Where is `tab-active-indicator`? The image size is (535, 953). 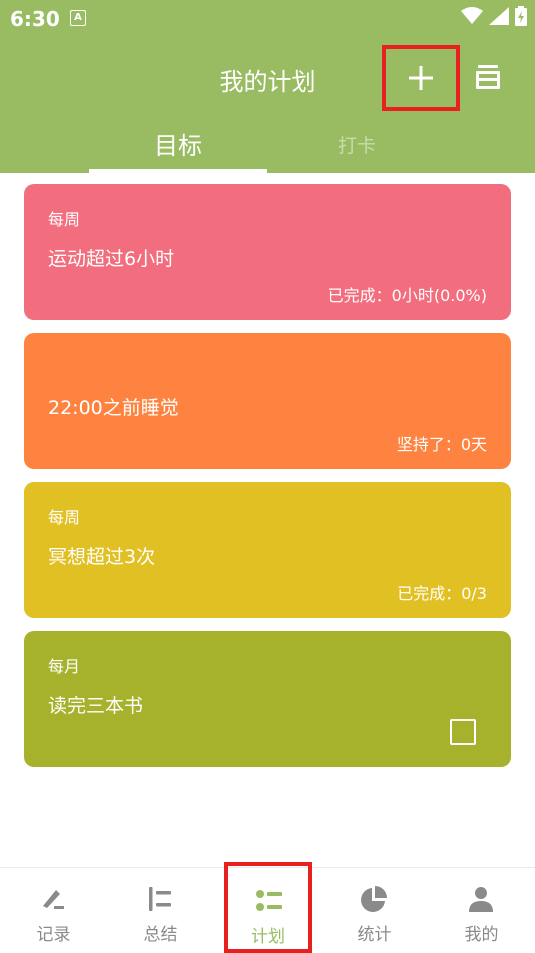
tab-active-indicator is located at coordinates (178, 171).